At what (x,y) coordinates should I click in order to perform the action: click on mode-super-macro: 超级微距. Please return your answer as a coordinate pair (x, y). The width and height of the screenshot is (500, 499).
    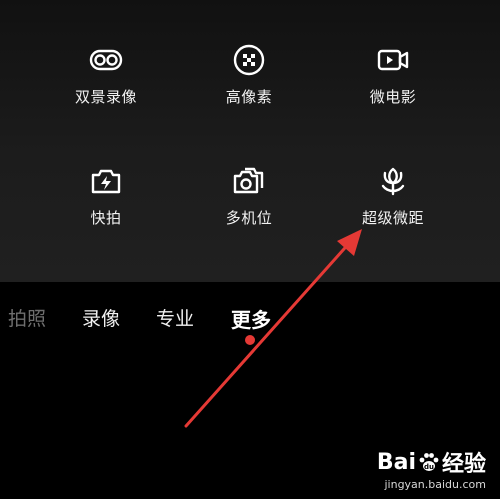
    Looking at the image, I should click on (393, 196).